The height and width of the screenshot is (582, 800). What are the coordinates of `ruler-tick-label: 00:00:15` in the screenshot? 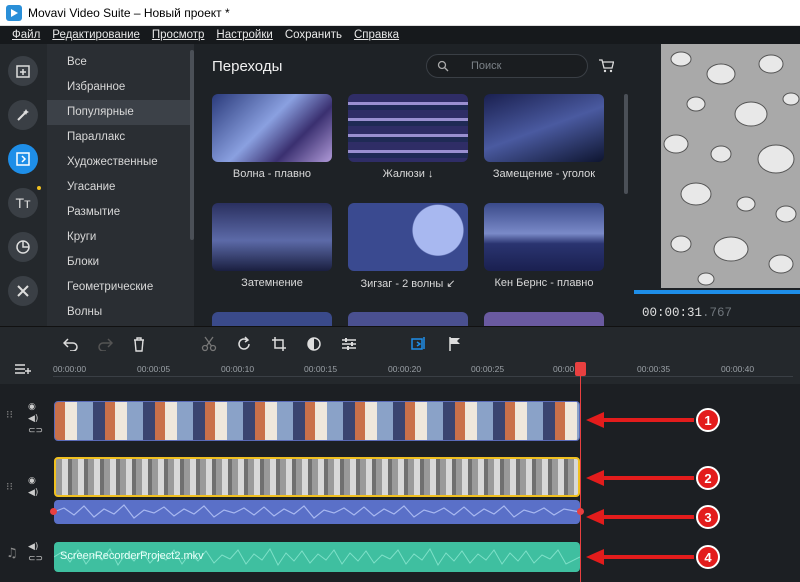 It's located at (321, 369).